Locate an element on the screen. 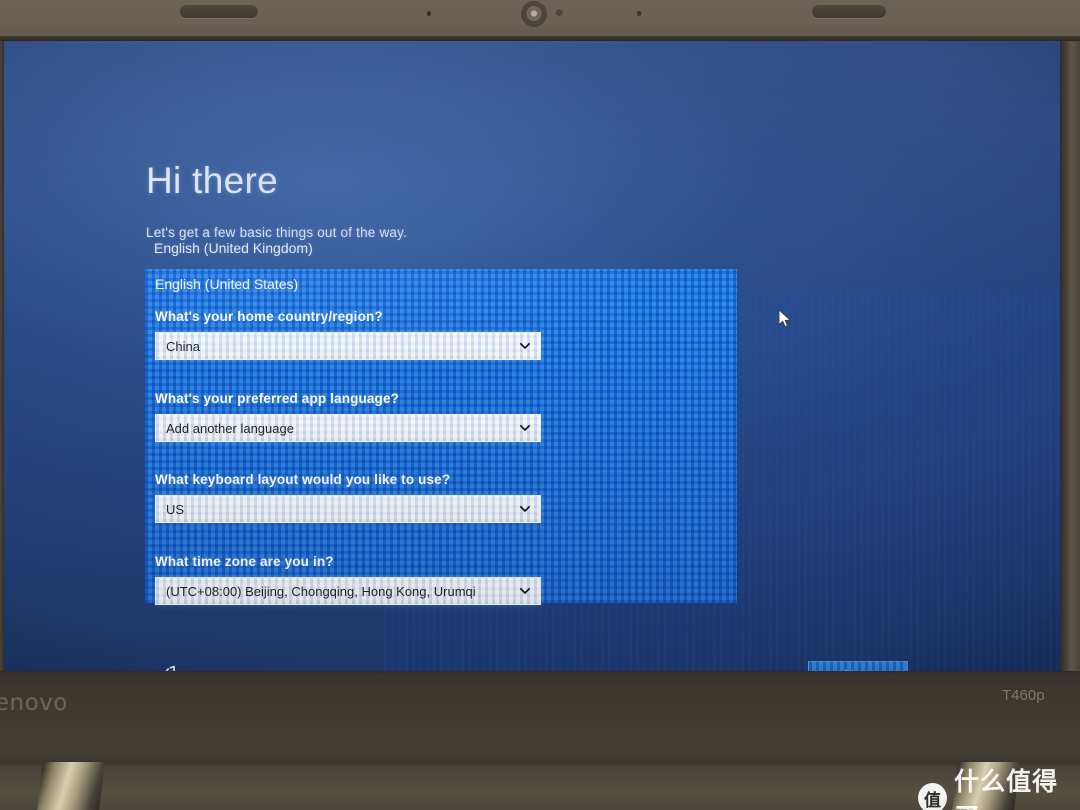  next-button: Next is located at coordinates (858, 666).